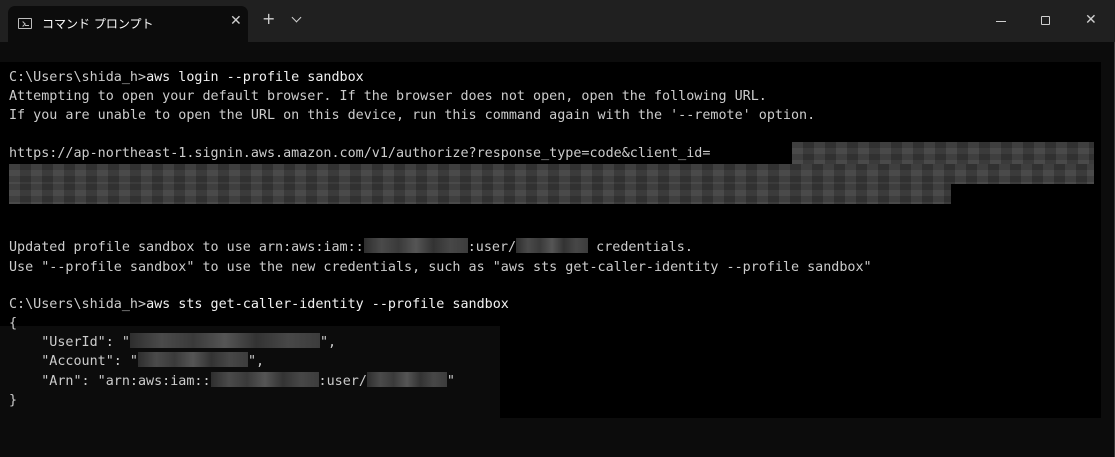  Describe the element at coordinates (25, 23) in the screenshot. I see `command-prompt-icon` at that location.